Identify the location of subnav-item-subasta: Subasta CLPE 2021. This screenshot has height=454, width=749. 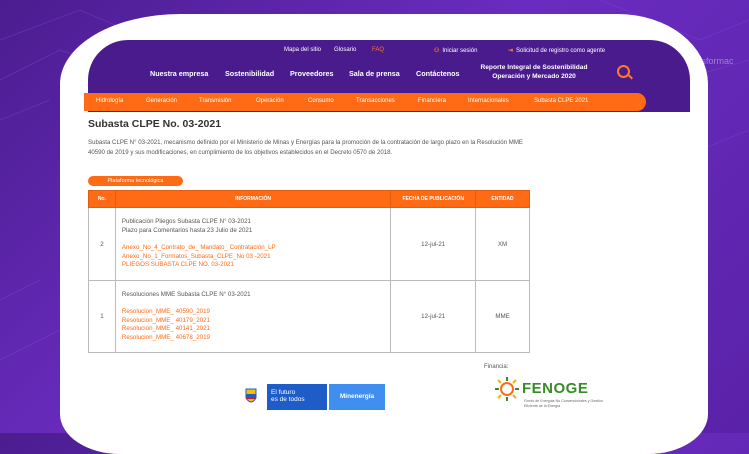
(561, 101).